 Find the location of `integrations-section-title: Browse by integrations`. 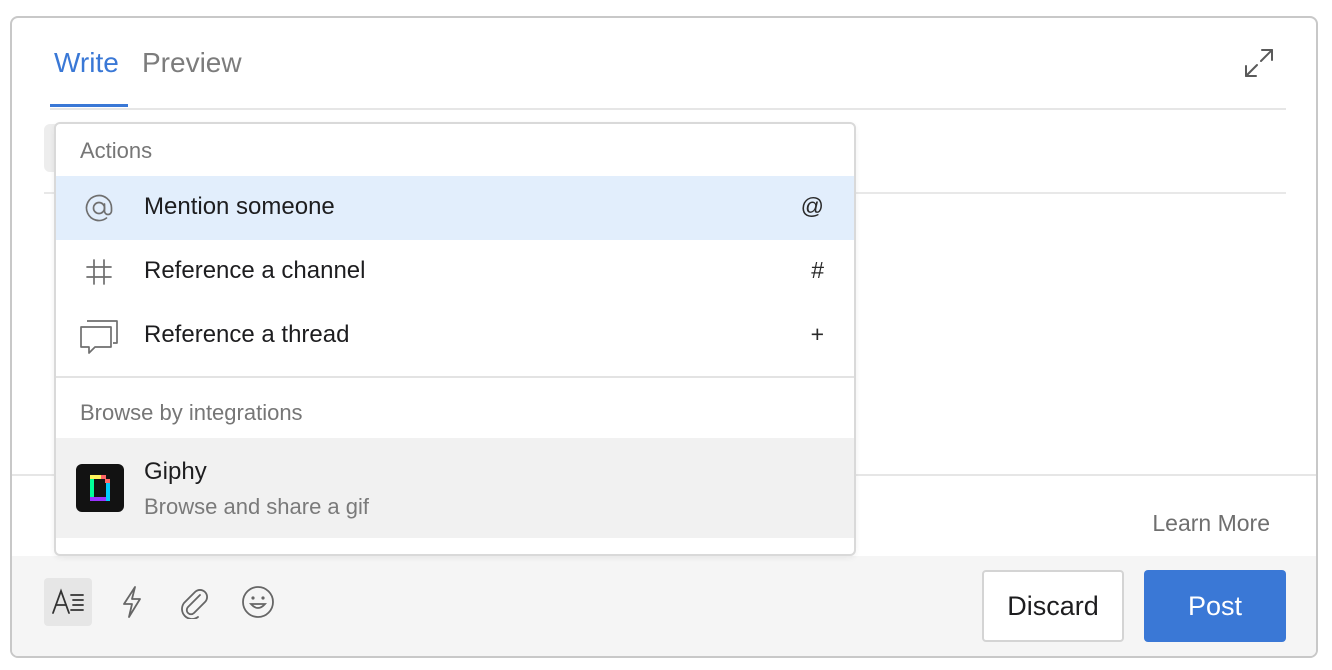

integrations-section-title: Browse by integrations is located at coordinates (191, 412).